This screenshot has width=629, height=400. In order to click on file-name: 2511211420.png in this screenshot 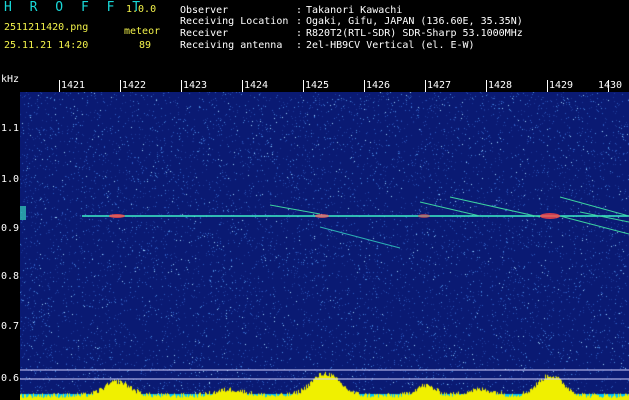, I will do `click(46, 27)`.